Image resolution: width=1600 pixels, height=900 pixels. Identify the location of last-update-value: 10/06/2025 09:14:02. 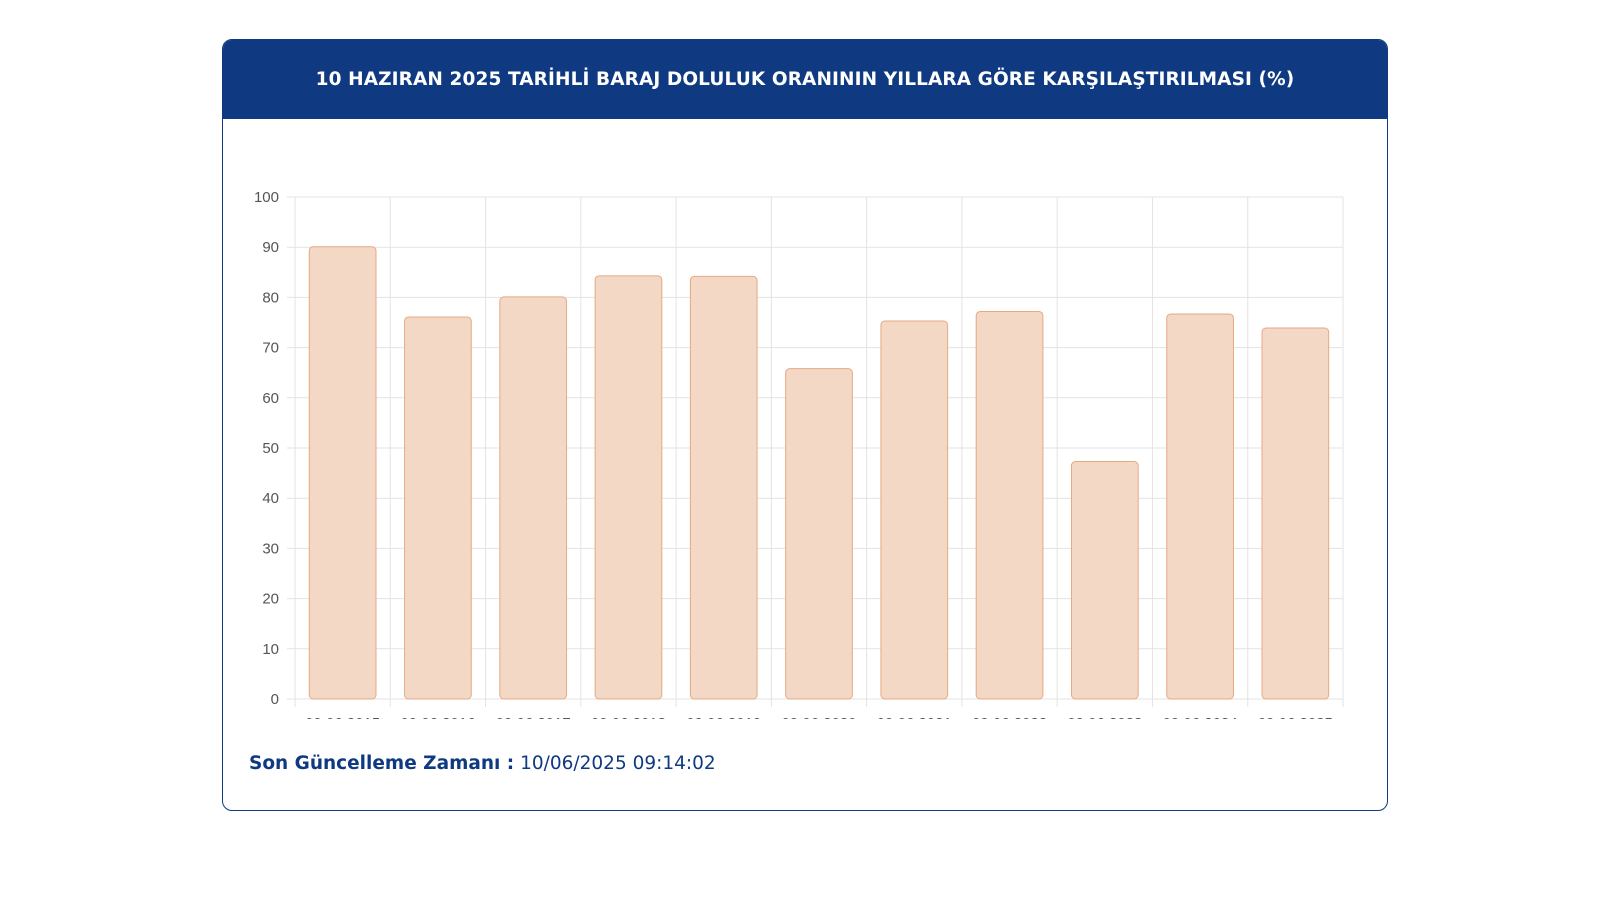
(618, 763).